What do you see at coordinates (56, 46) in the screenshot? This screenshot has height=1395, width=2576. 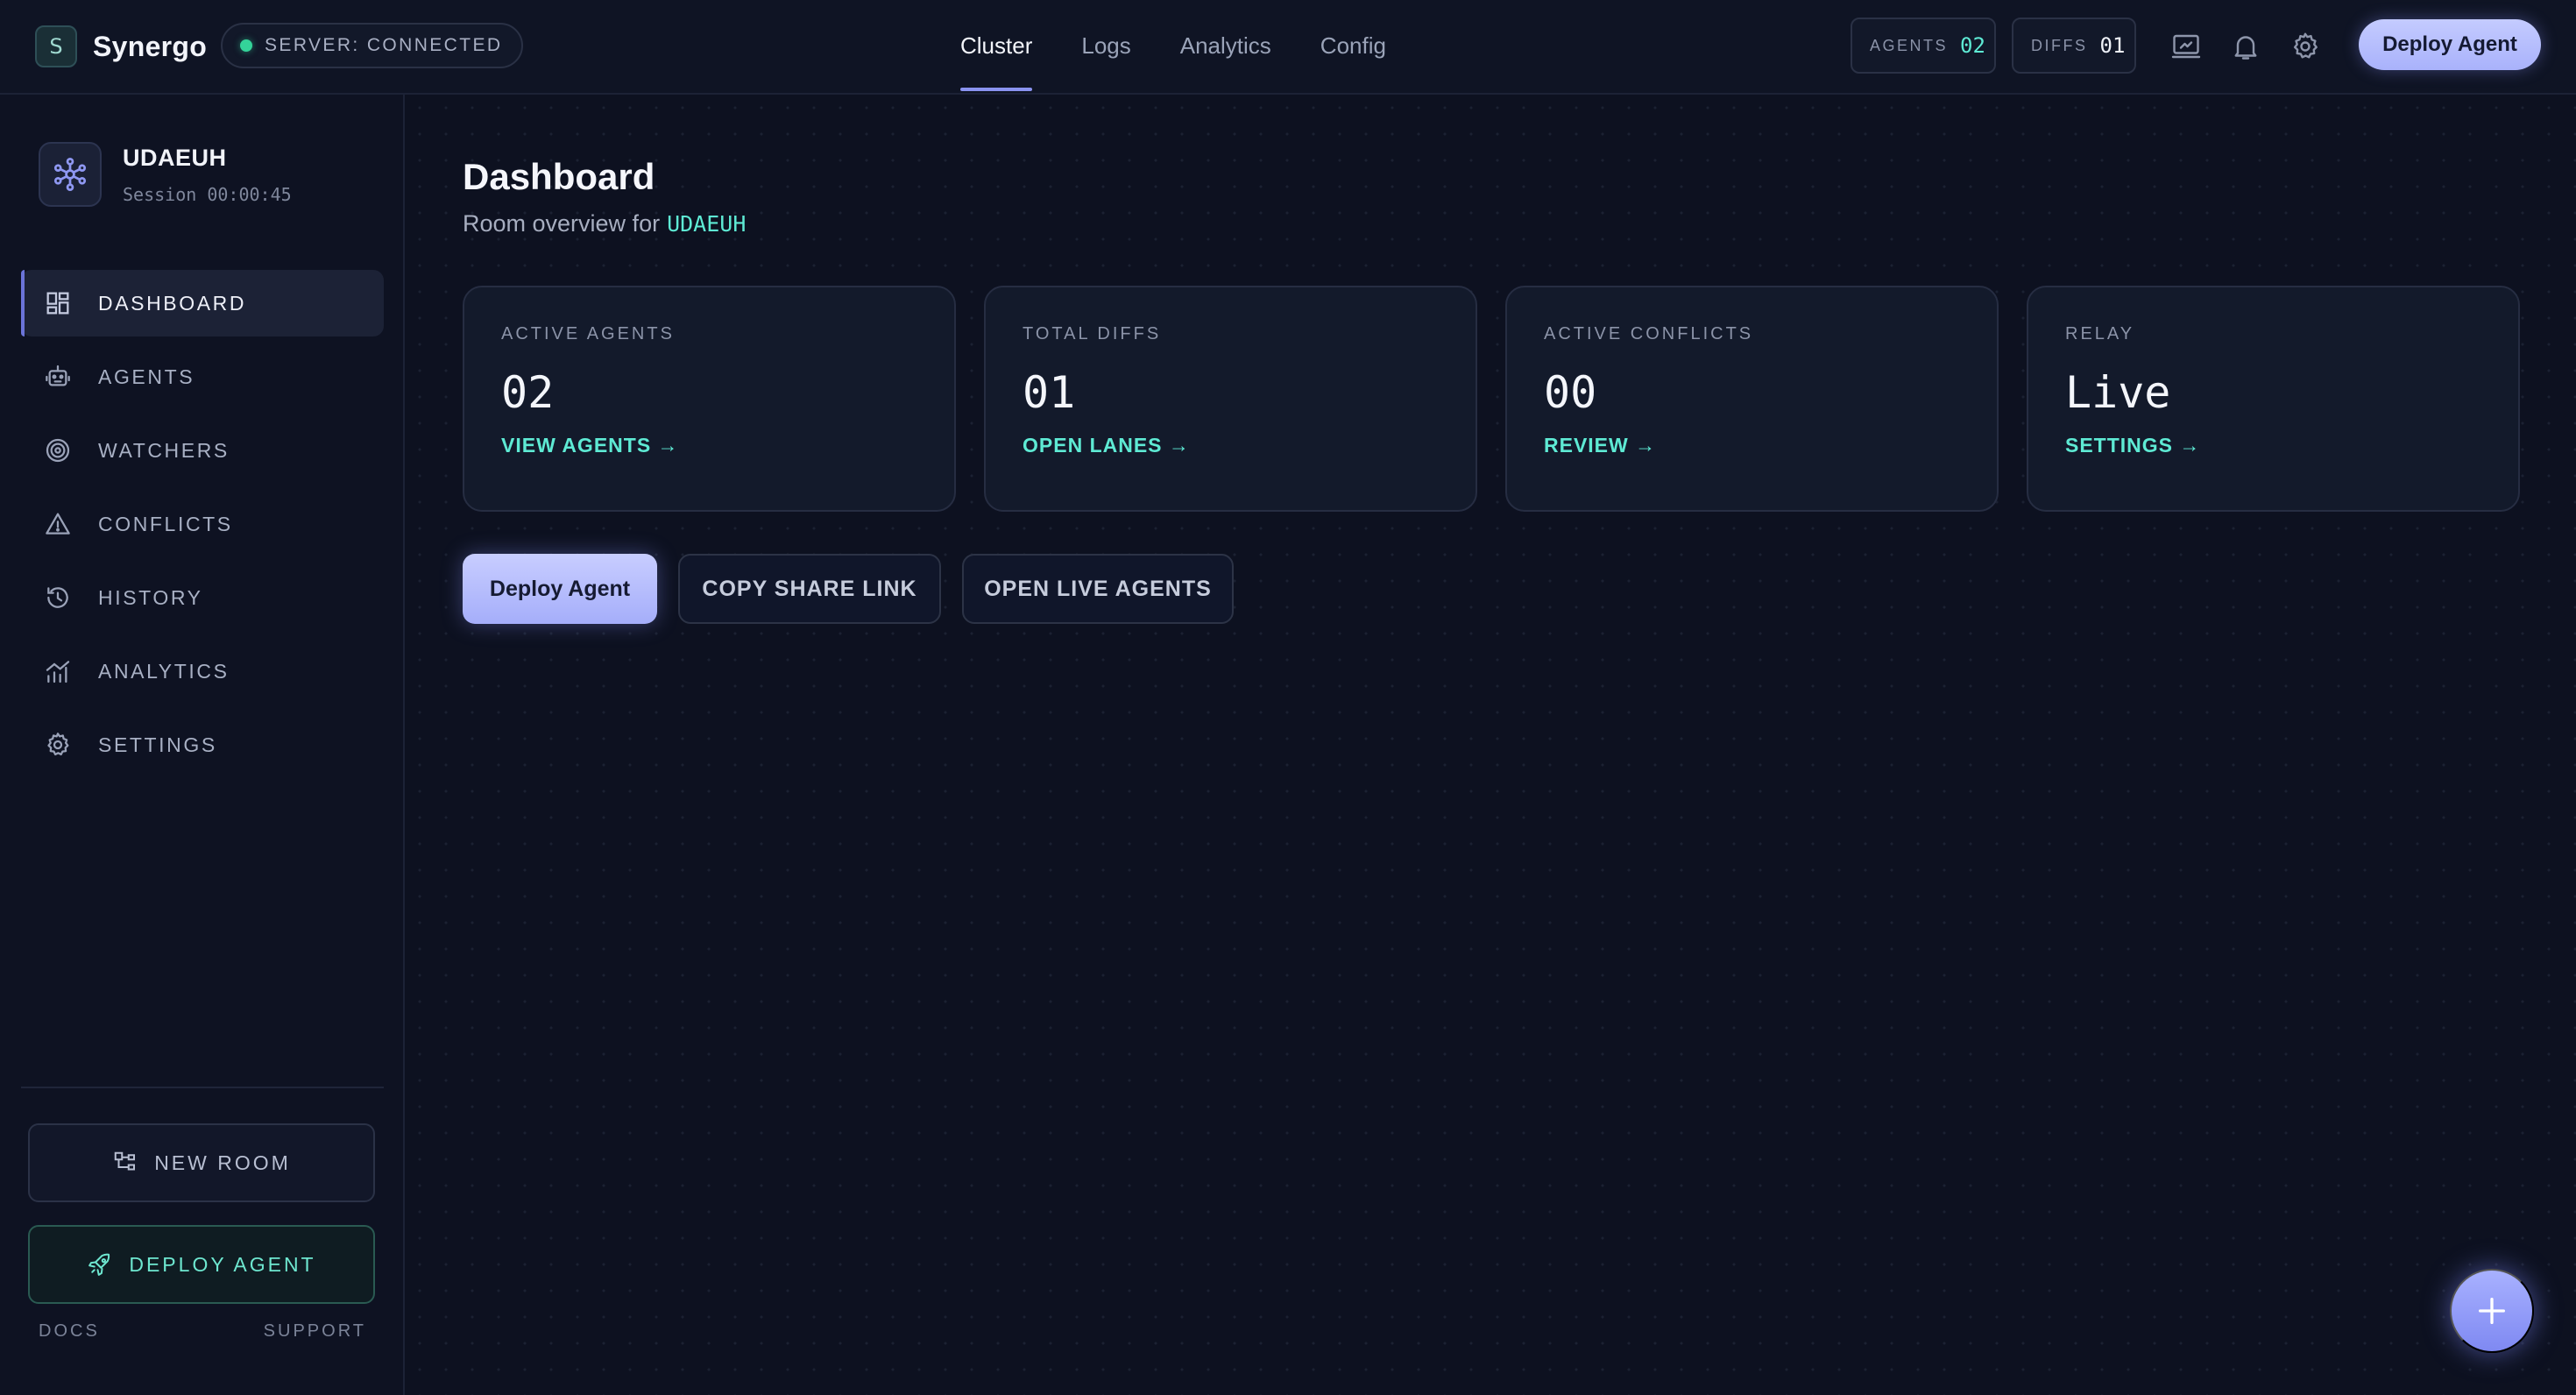 I see `brand-logo: S` at bounding box center [56, 46].